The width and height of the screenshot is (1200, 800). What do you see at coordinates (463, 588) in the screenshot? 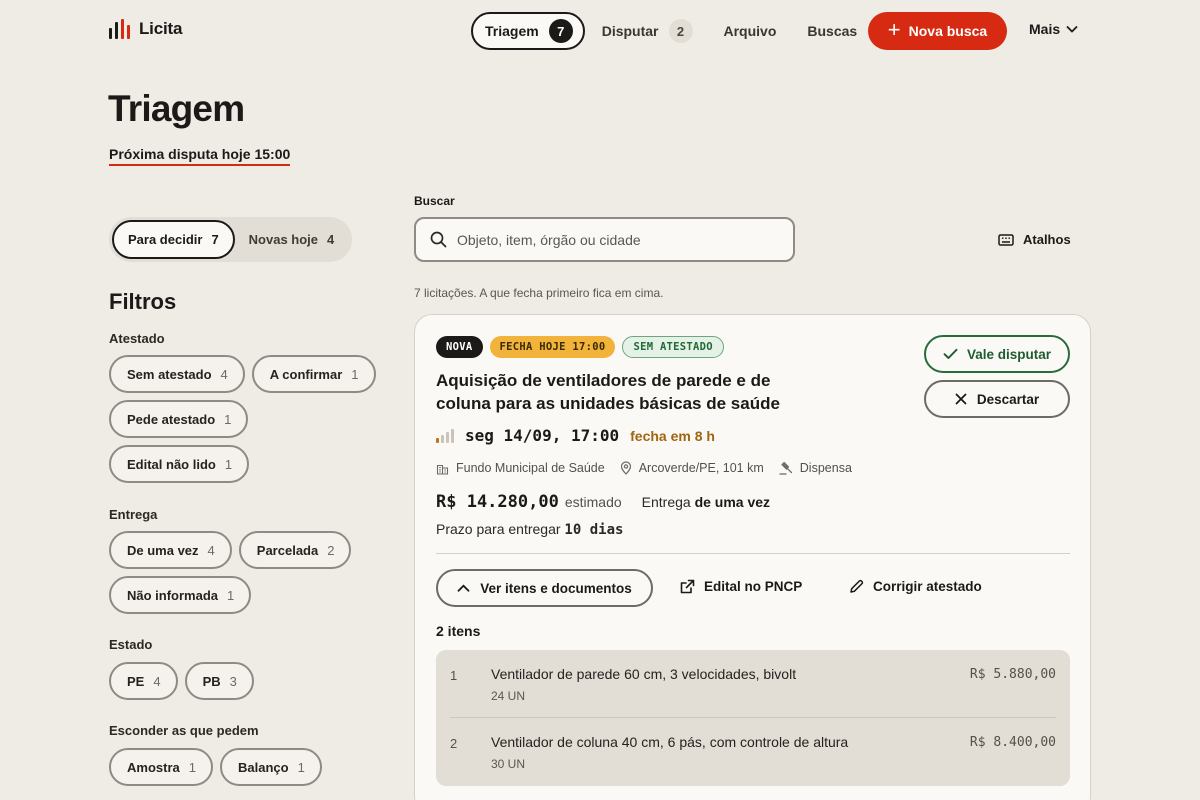
I see `chevron-up-icon` at bounding box center [463, 588].